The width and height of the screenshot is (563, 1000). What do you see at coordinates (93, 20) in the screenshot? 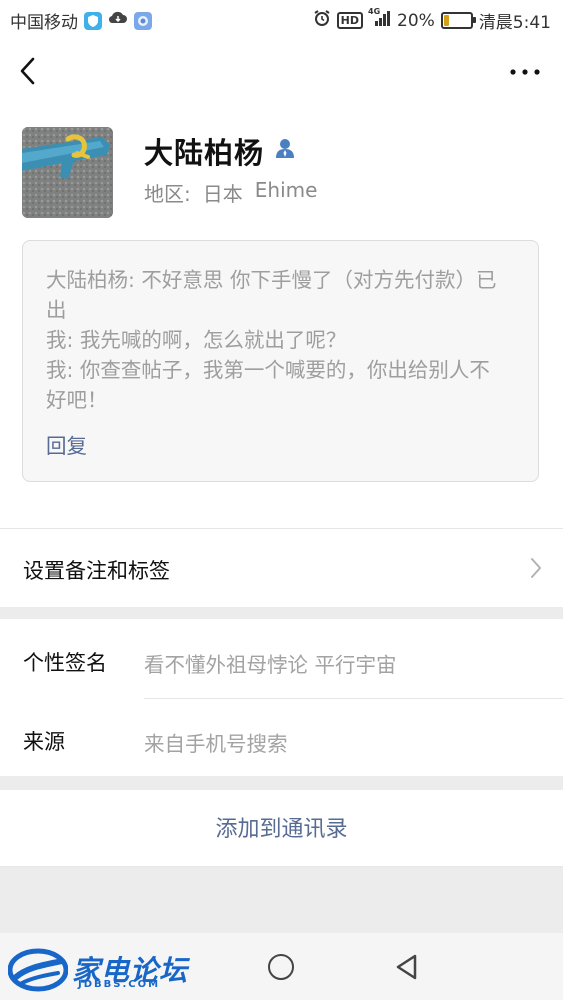
I see `shield-app-icon` at bounding box center [93, 20].